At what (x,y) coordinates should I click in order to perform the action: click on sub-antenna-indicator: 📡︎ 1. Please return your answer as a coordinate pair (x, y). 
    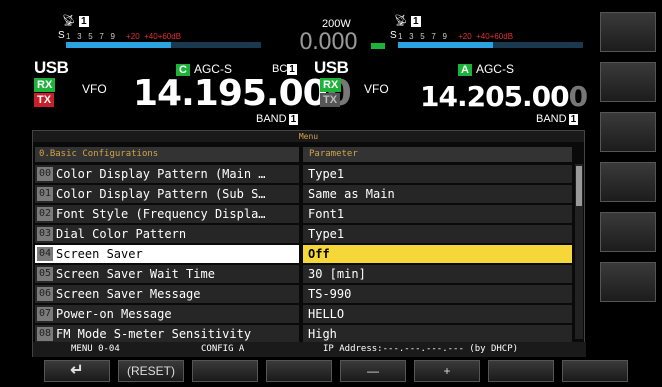
    Looking at the image, I should click on (407, 21).